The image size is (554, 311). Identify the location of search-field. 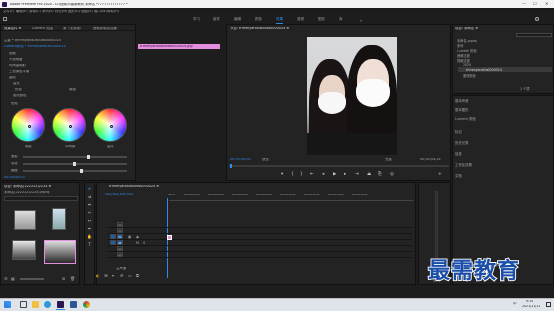
(534, 35).